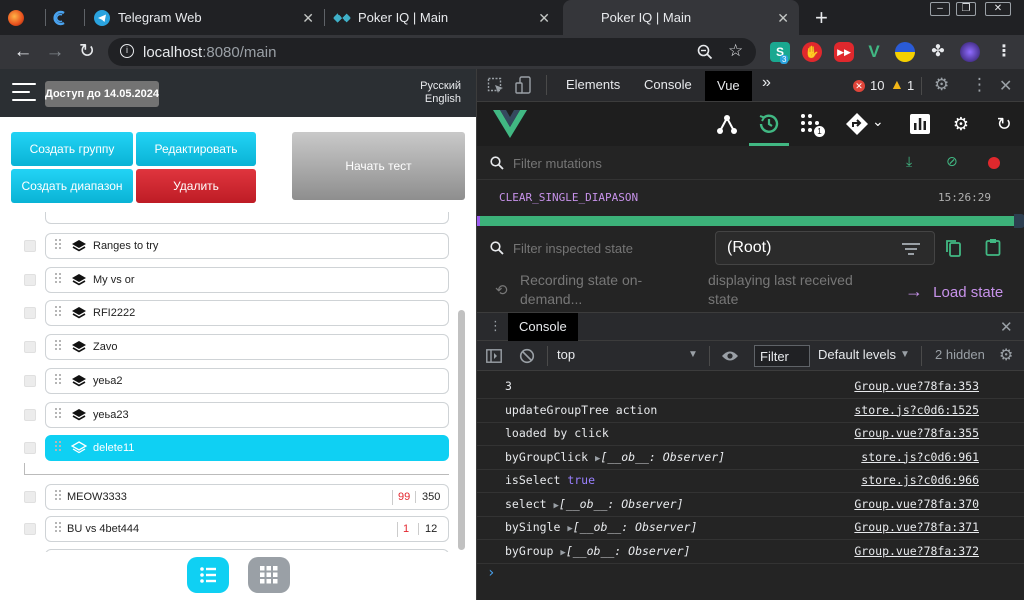 The width and height of the screenshot is (1024, 600). What do you see at coordinates (920, 480) in the screenshot?
I see `console-source-link: store.js?c0d6:966` at bounding box center [920, 480].